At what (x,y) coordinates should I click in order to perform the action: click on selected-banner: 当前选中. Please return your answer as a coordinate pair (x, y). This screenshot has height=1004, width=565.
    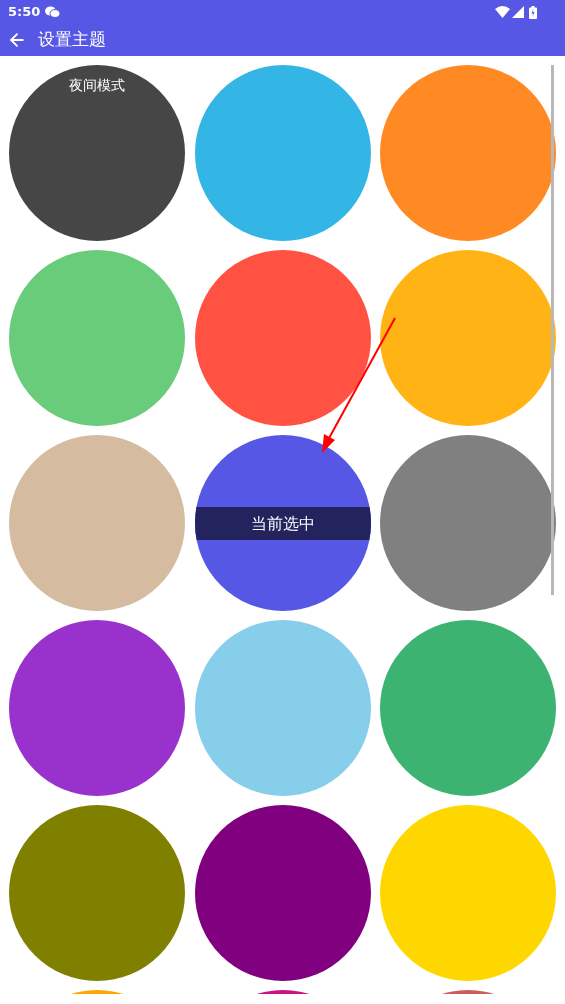
    Looking at the image, I should click on (282, 523).